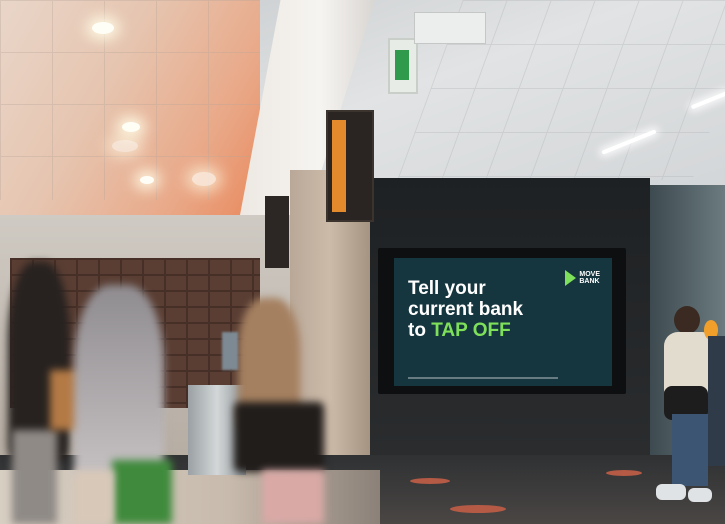 This screenshot has width=725, height=524. Describe the element at coordinates (589, 281) in the screenshot. I see `logo-line2: BANK` at that location.